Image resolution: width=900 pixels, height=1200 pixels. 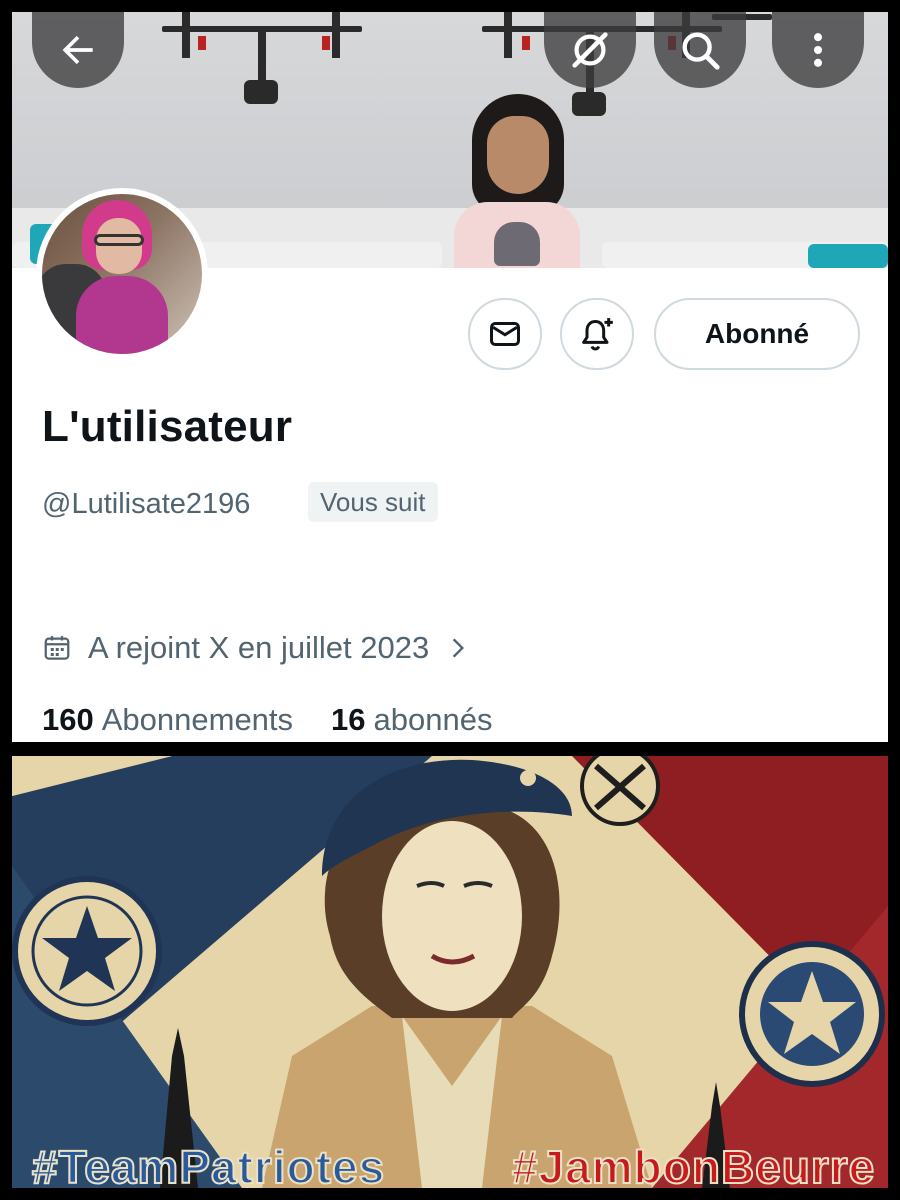 I want to click on joined-date-row: A rejoint X en juillet 2023, so click(x=256, y=648).